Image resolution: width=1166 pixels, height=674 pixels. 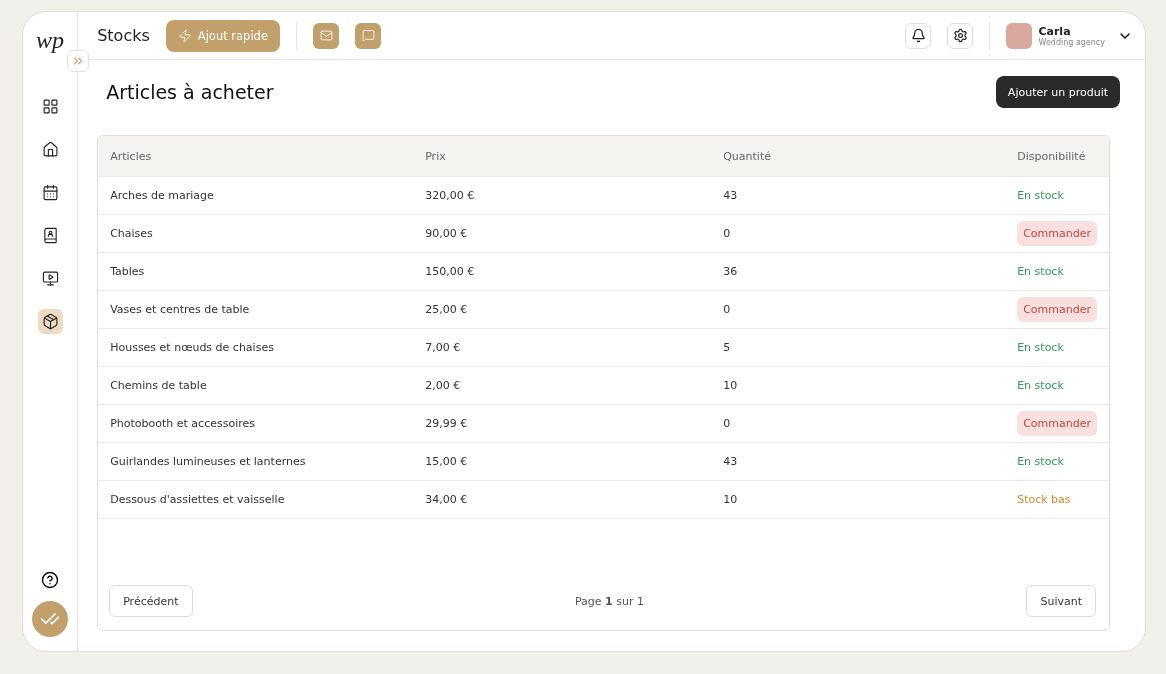 I want to click on bell-icon, so click(x=918, y=35).